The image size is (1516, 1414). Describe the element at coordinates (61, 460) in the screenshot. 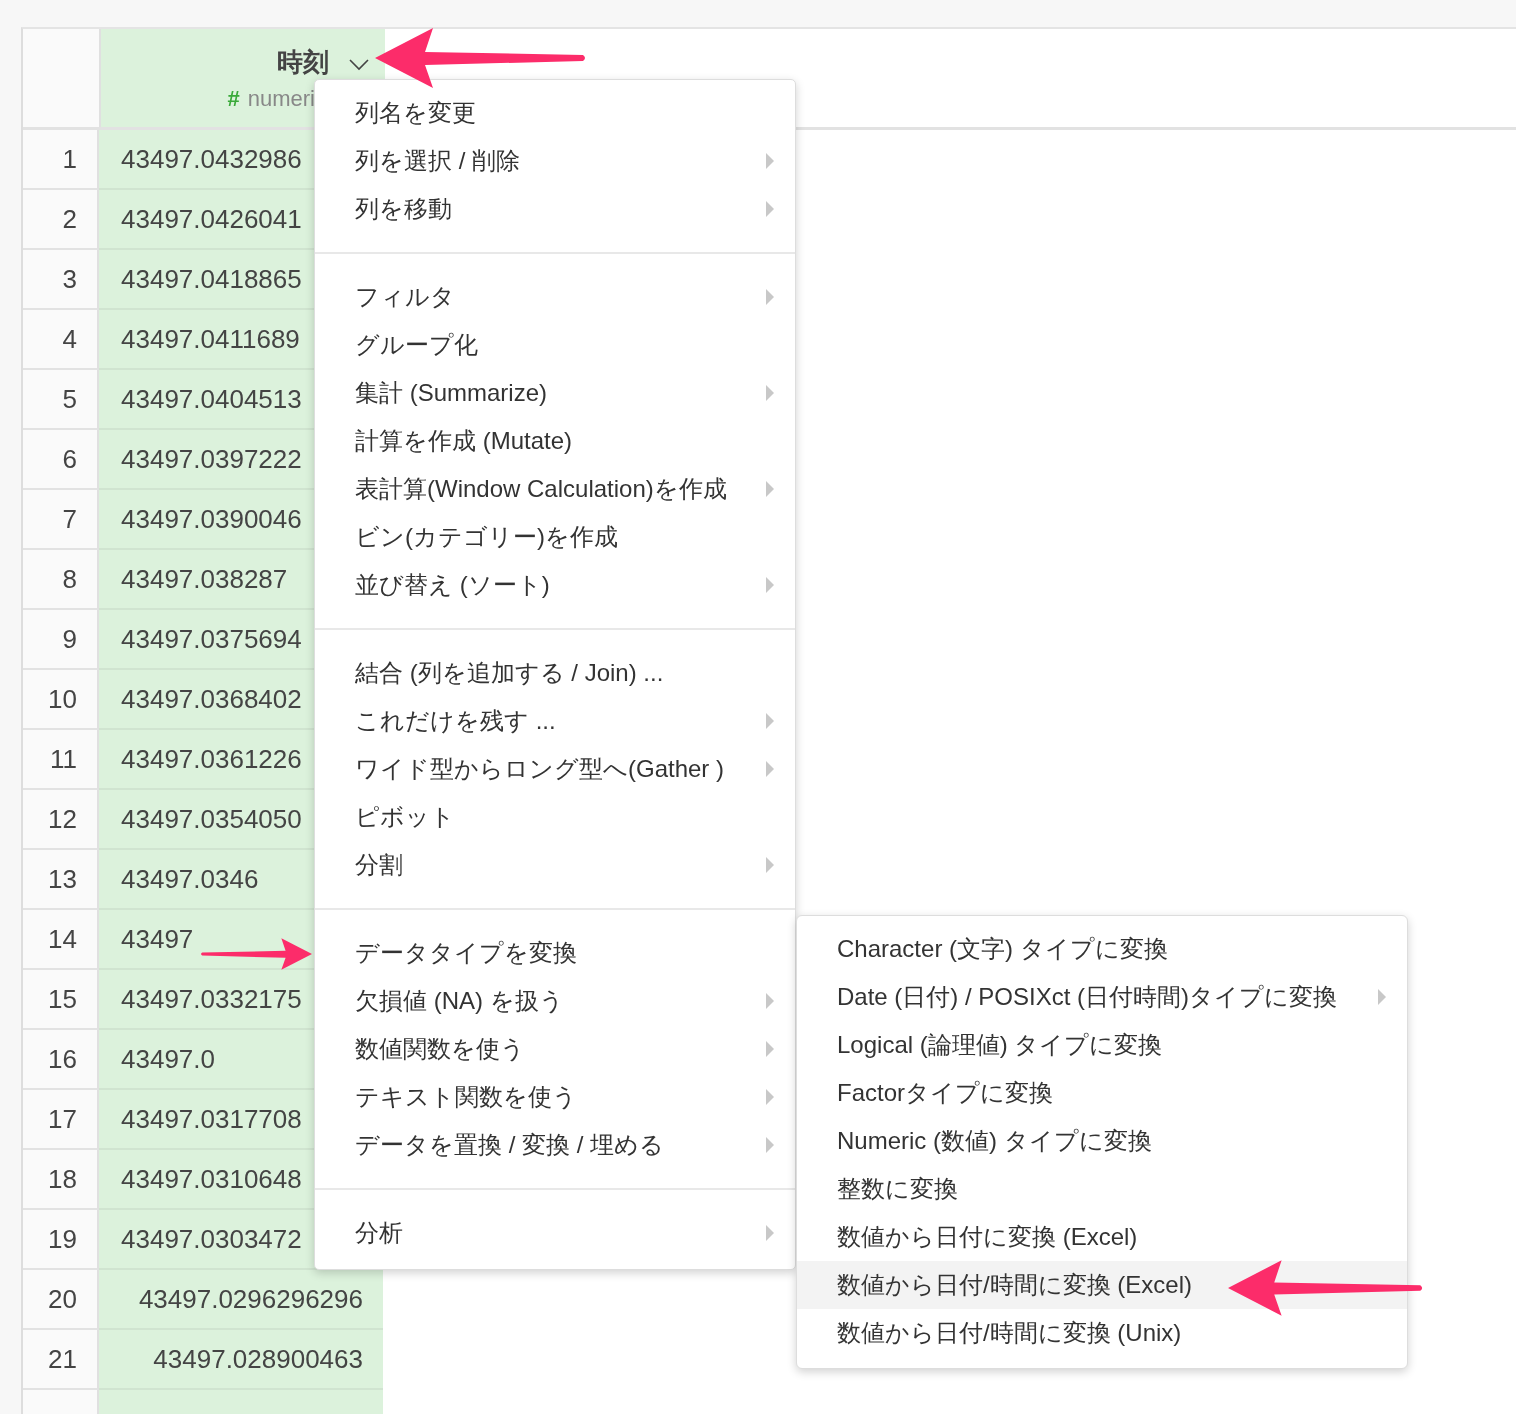

I see `row-number: 6` at that location.